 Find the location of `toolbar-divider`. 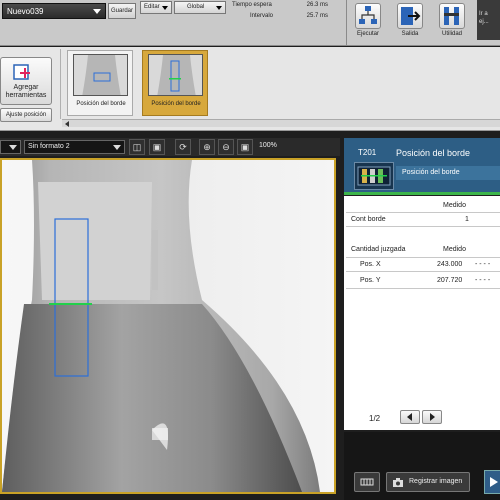

toolbar-divider is located at coordinates (346, 23).